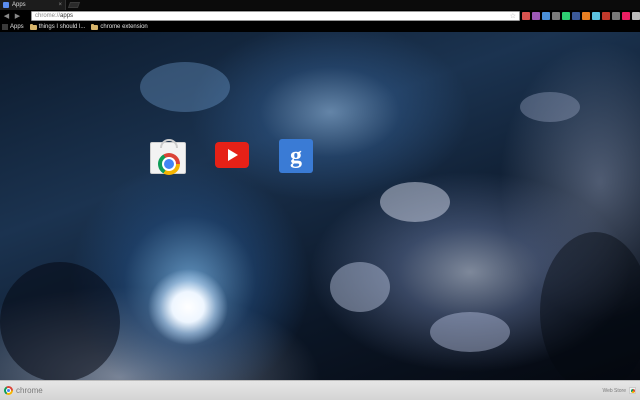 The width and height of the screenshot is (640, 400). I want to click on web-store-label: Web Store, so click(614, 390).